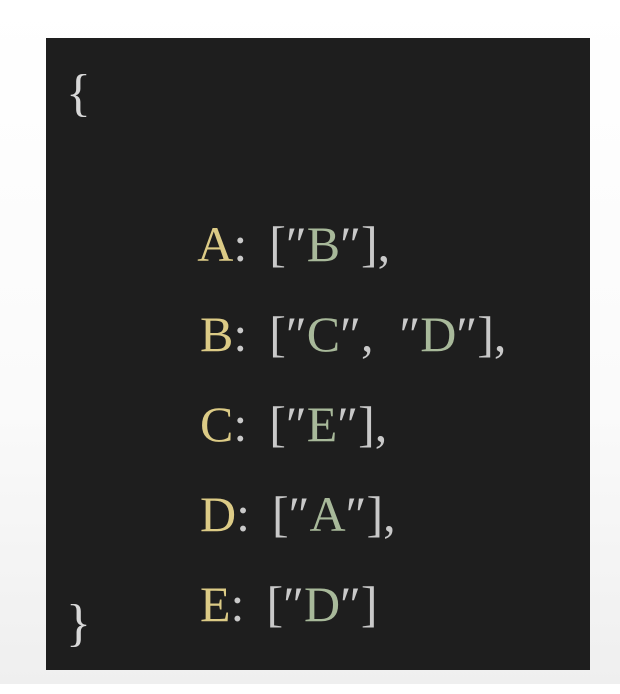 The image size is (620, 694). Describe the element at coordinates (78, 93) in the screenshot. I see `open-brace: {` at that location.